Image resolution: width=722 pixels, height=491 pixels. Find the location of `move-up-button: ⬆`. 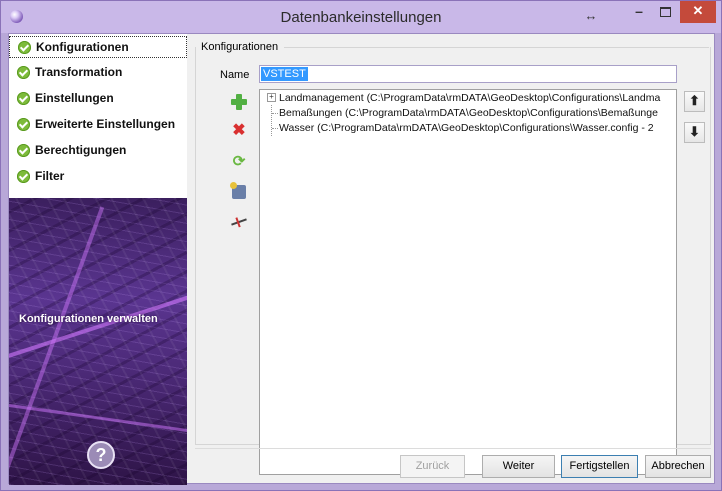

move-up-button: ⬆ is located at coordinates (694, 101).